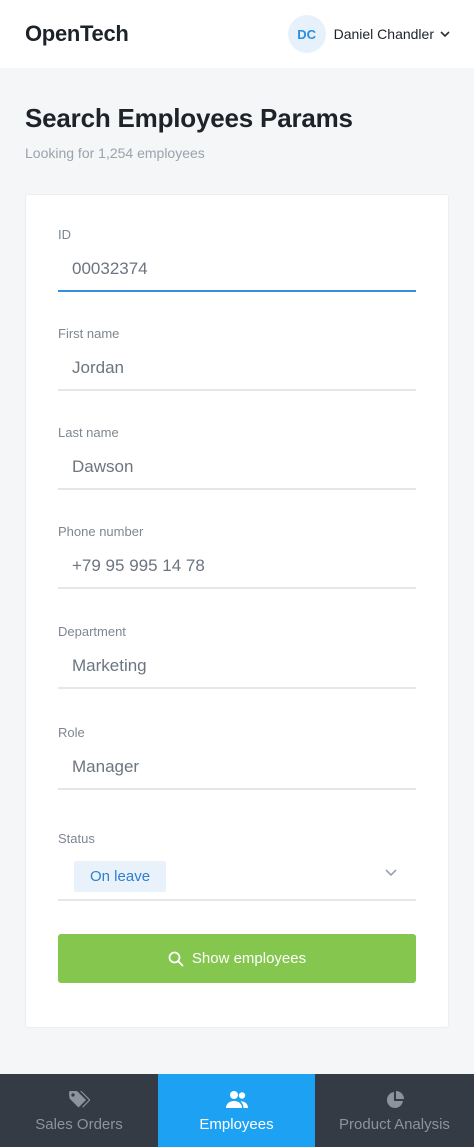 The width and height of the screenshot is (474, 1147). I want to click on nav-label-employees: Employees, so click(236, 1124).